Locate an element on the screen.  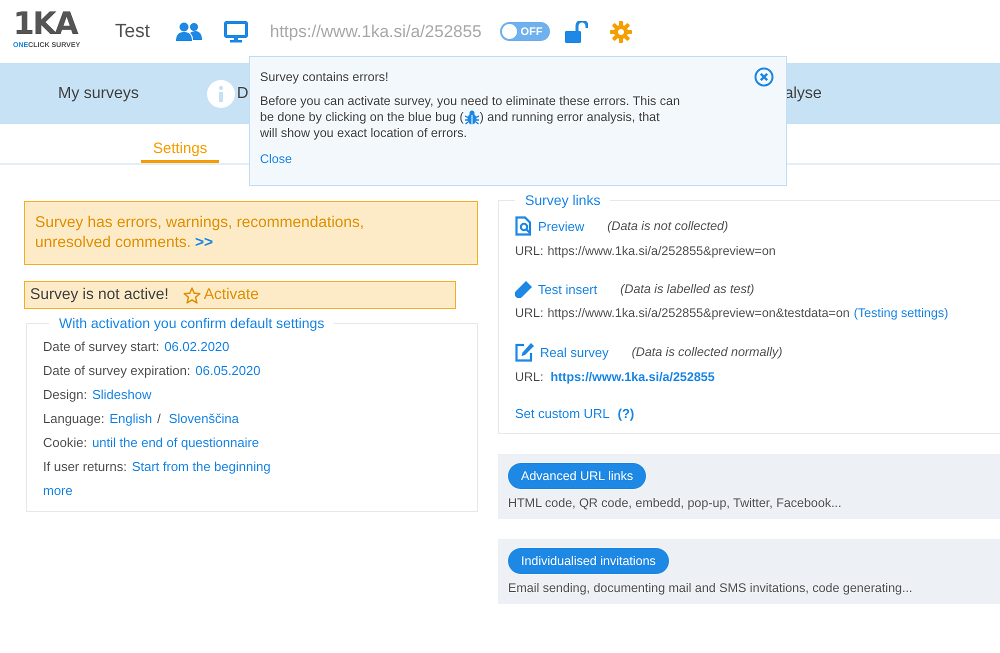
panel-title: With activation you confirm default settings is located at coordinates (192, 323).